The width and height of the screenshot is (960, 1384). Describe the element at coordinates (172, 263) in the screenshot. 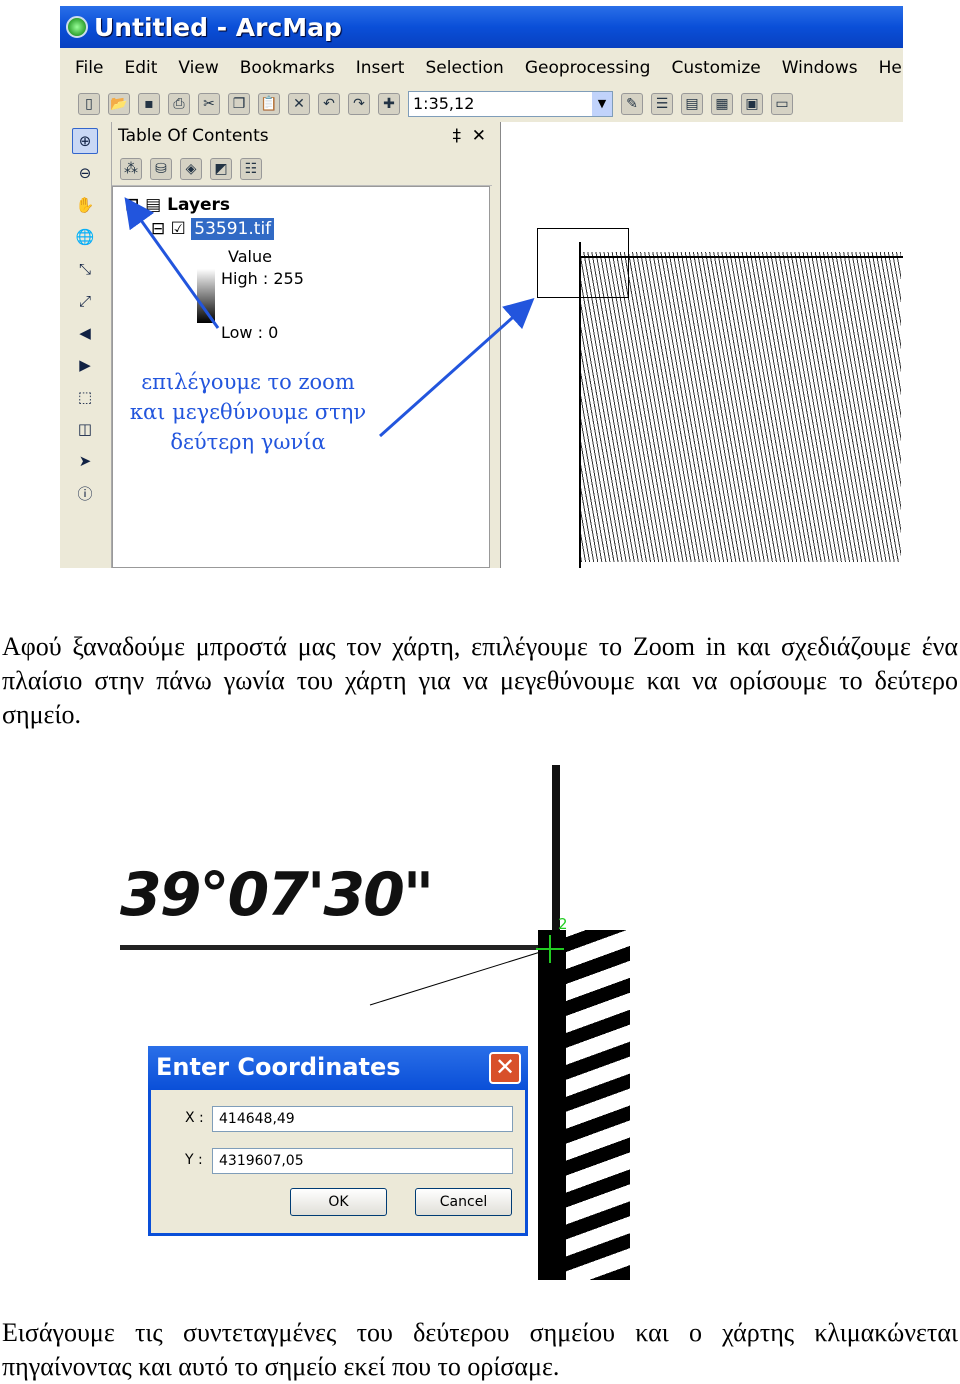

I see `arrow-to-zoom-tool` at that location.